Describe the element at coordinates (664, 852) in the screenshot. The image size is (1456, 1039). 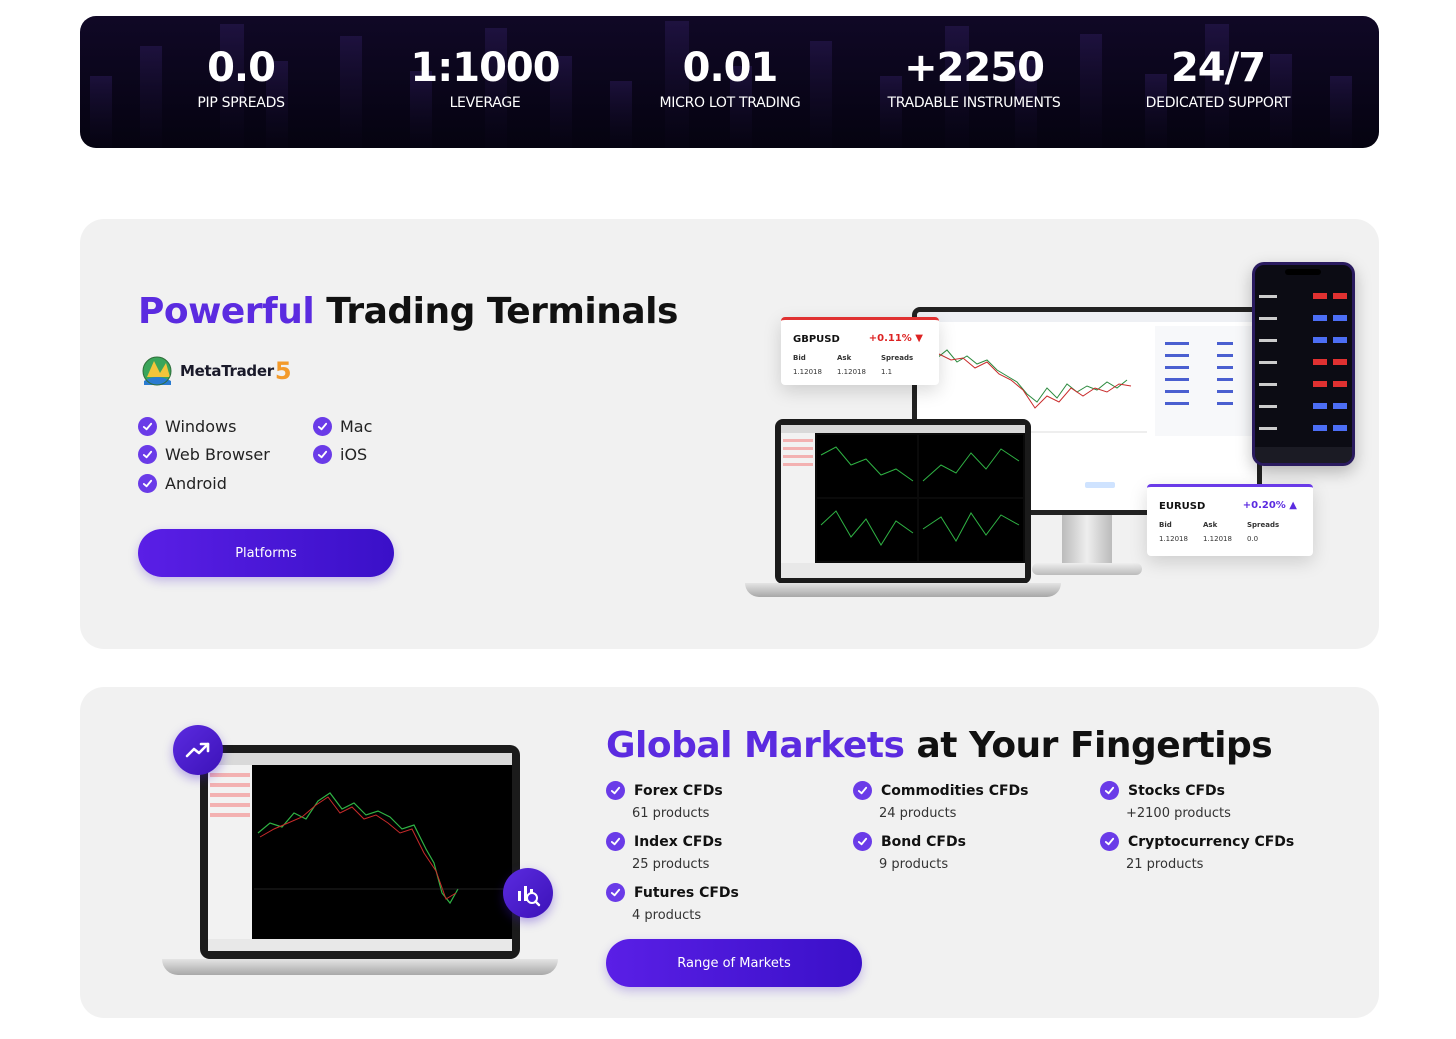
I see `market-index: Index CFDs 25 products` at that location.